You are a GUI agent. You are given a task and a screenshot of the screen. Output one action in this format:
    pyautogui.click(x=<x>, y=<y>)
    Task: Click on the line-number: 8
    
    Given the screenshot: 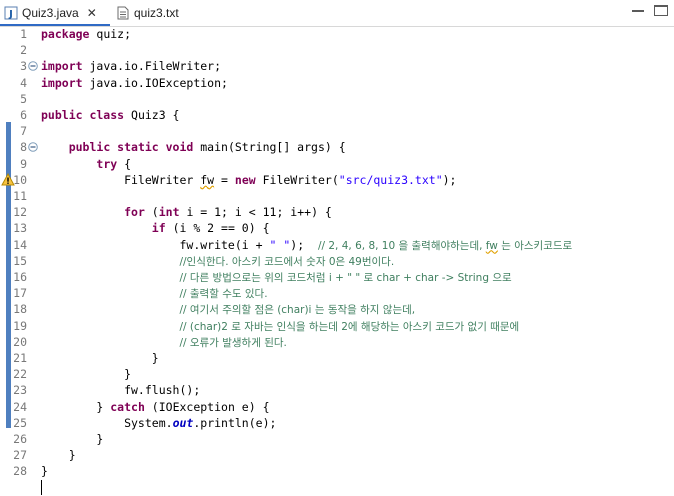 What is the action you would take?
    pyautogui.click(x=23, y=147)
    